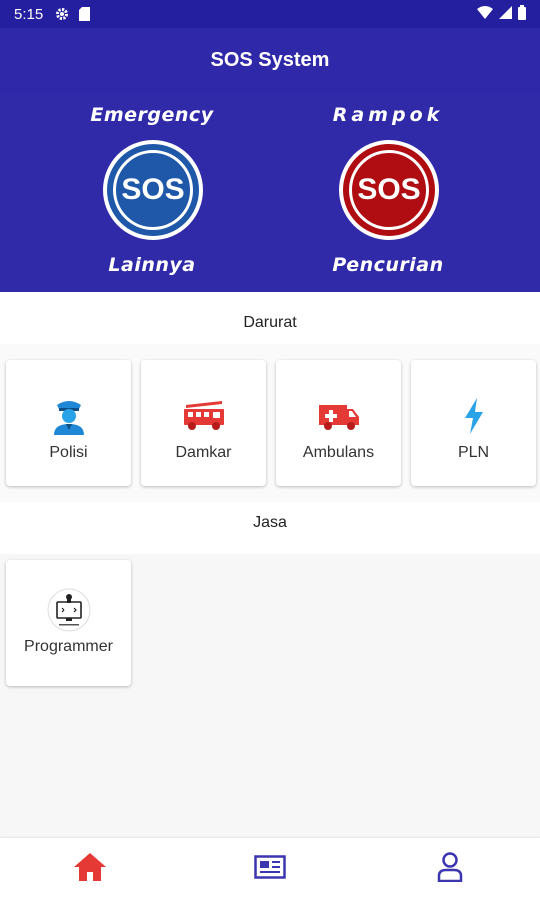 The width and height of the screenshot is (540, 900). I want to click on tile-polisi: Polisi, so click(68, 423).